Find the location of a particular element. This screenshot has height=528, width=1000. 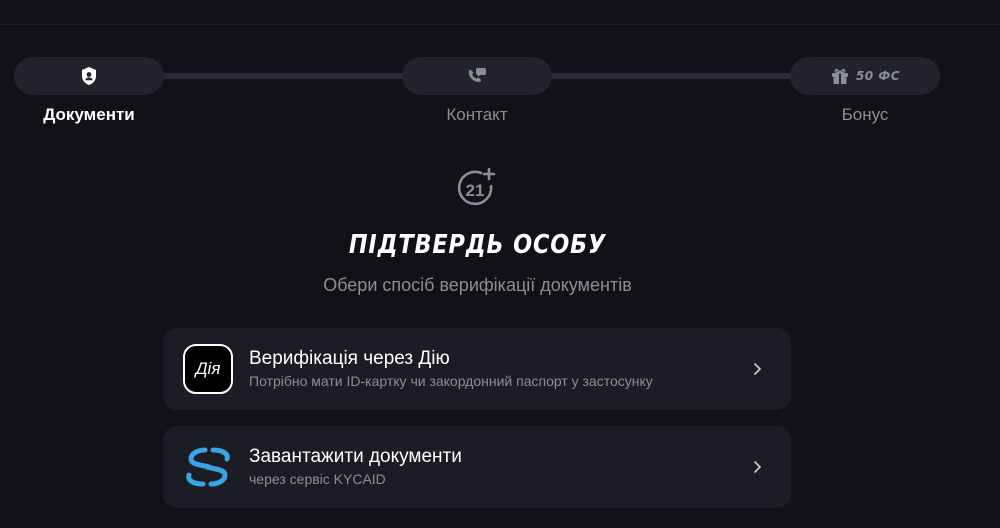

step-contact-label: Контакт is located at coordinates (477, 114).